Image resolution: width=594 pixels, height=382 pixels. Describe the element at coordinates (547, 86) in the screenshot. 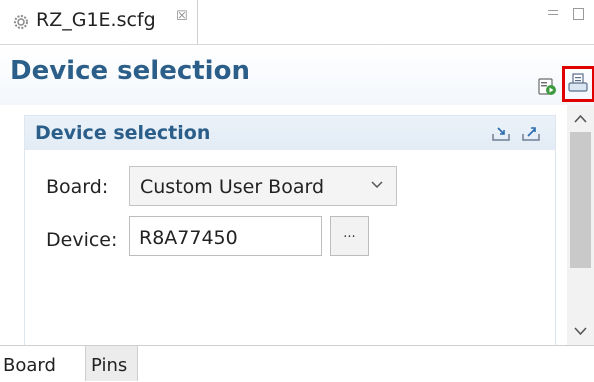

I see `generate-code-icon` at that location.